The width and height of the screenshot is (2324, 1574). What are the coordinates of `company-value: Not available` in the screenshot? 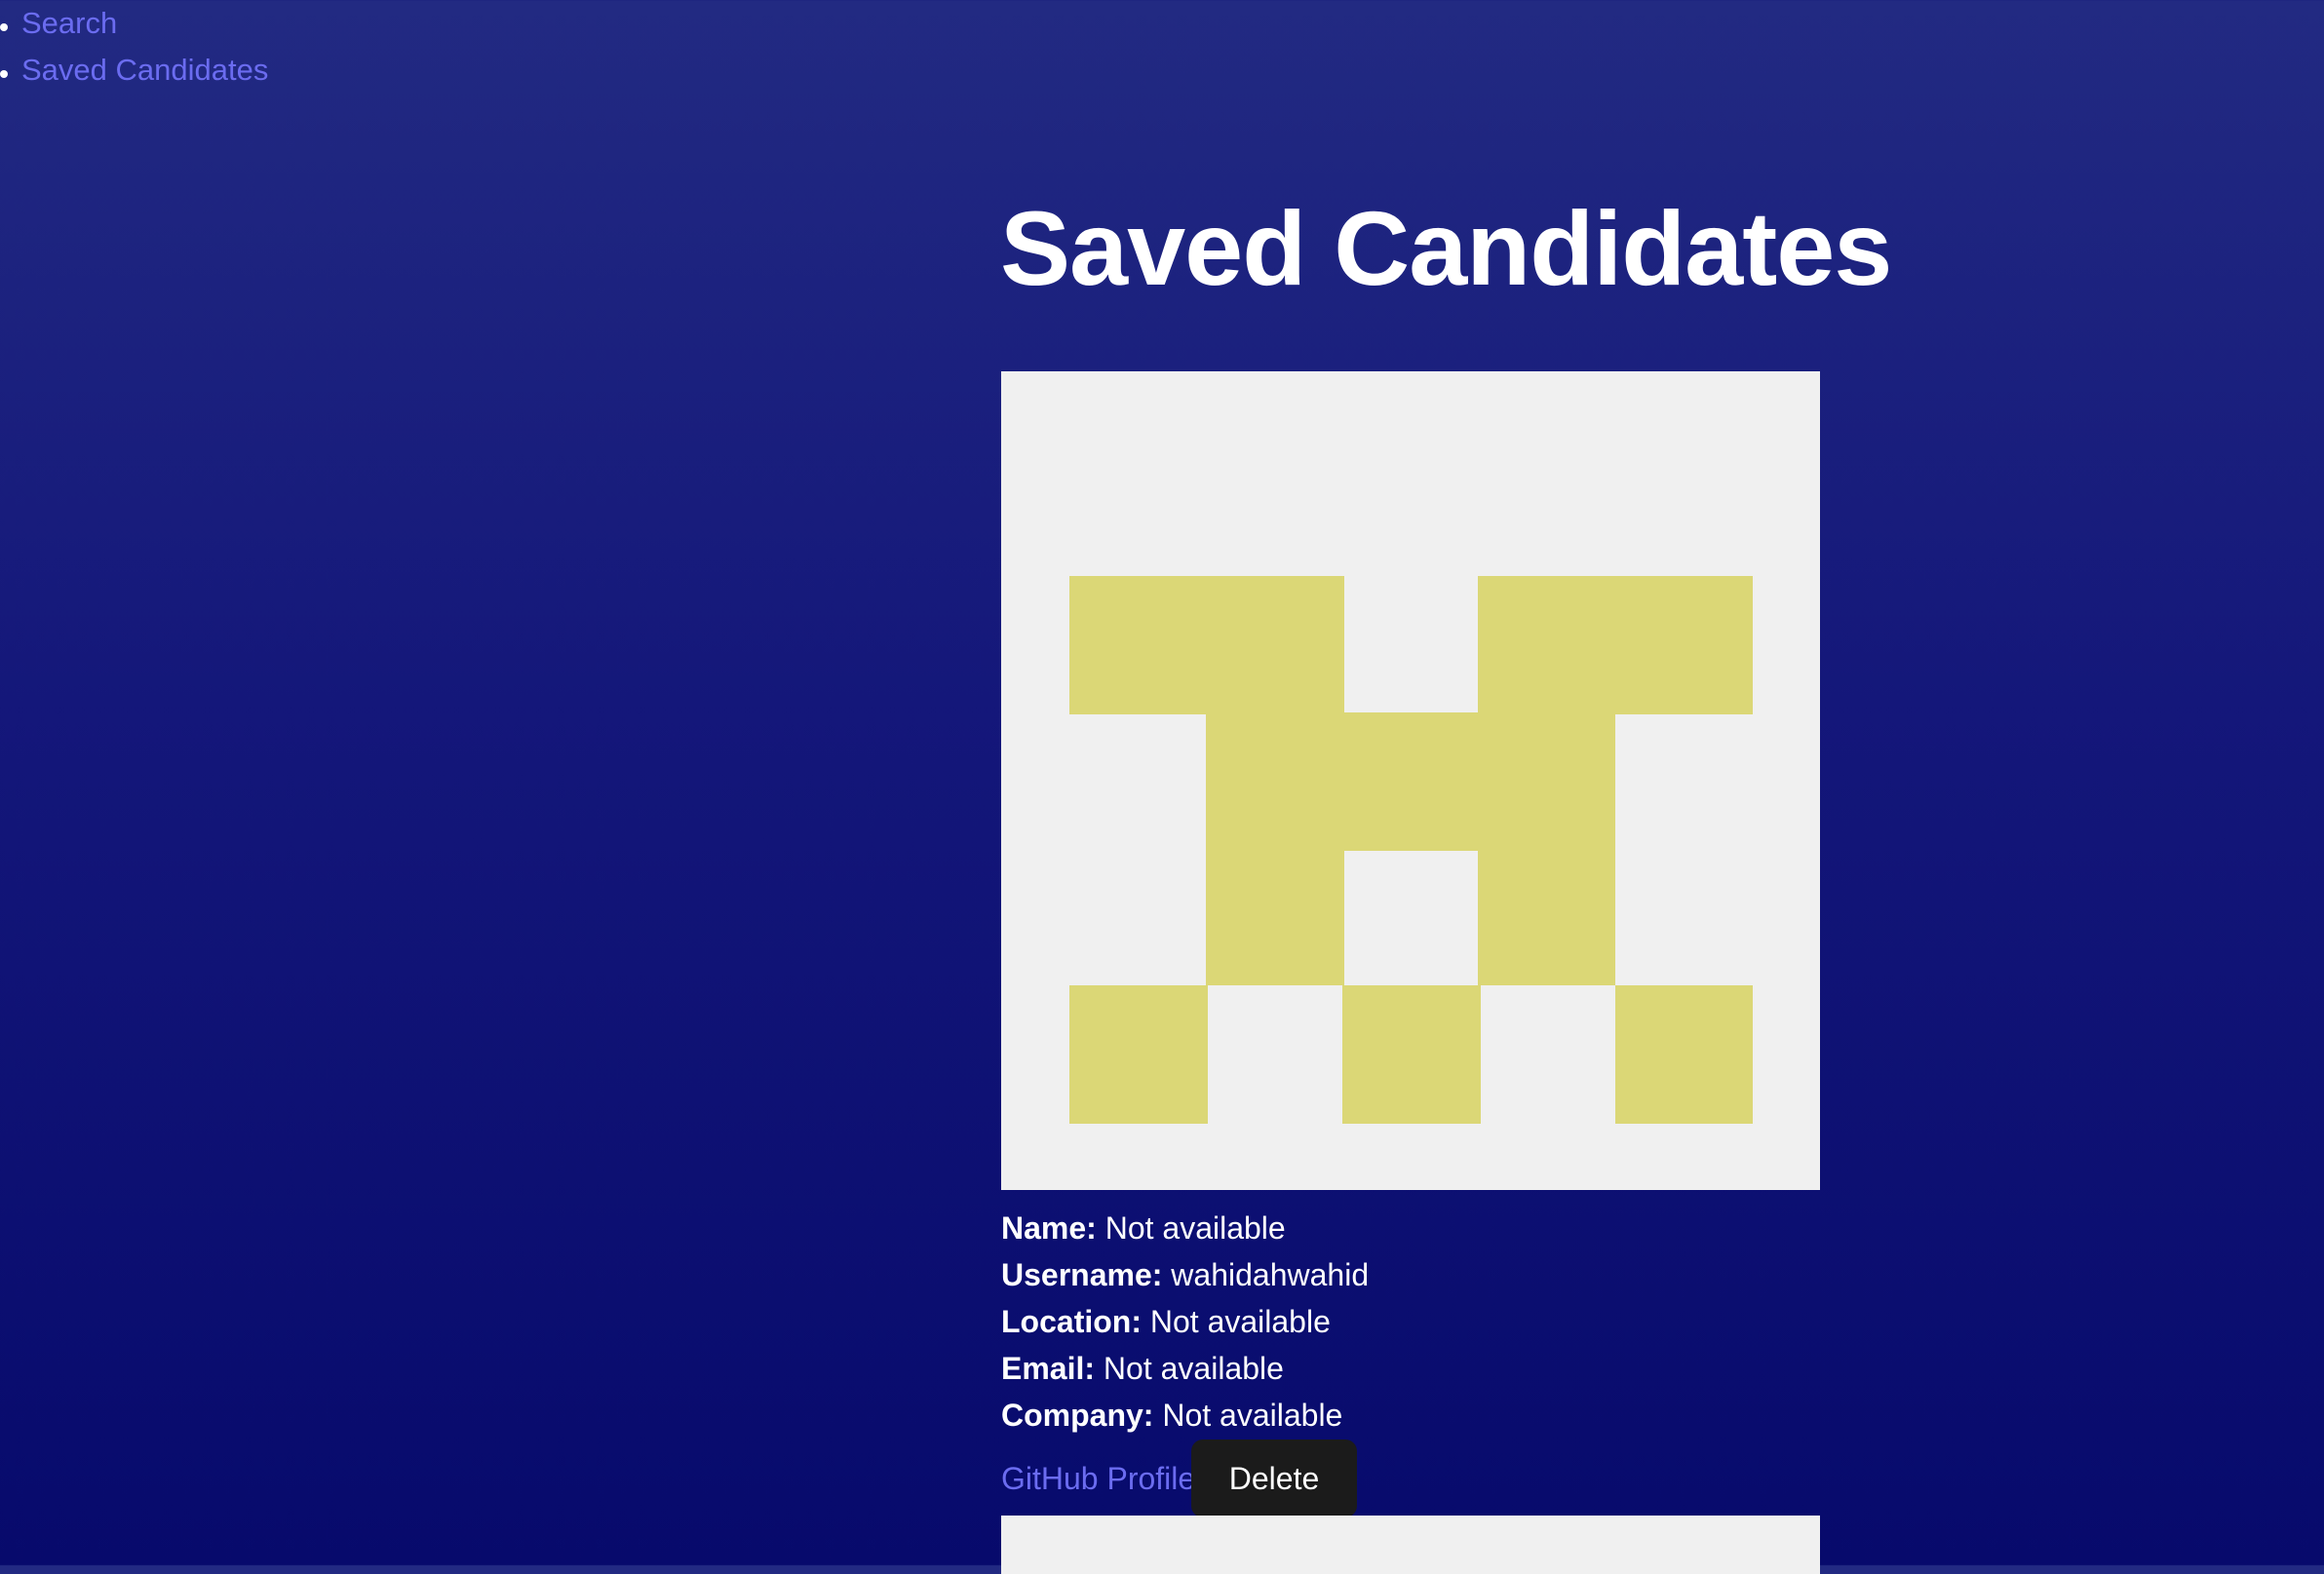 It's located at (1252, 1415).